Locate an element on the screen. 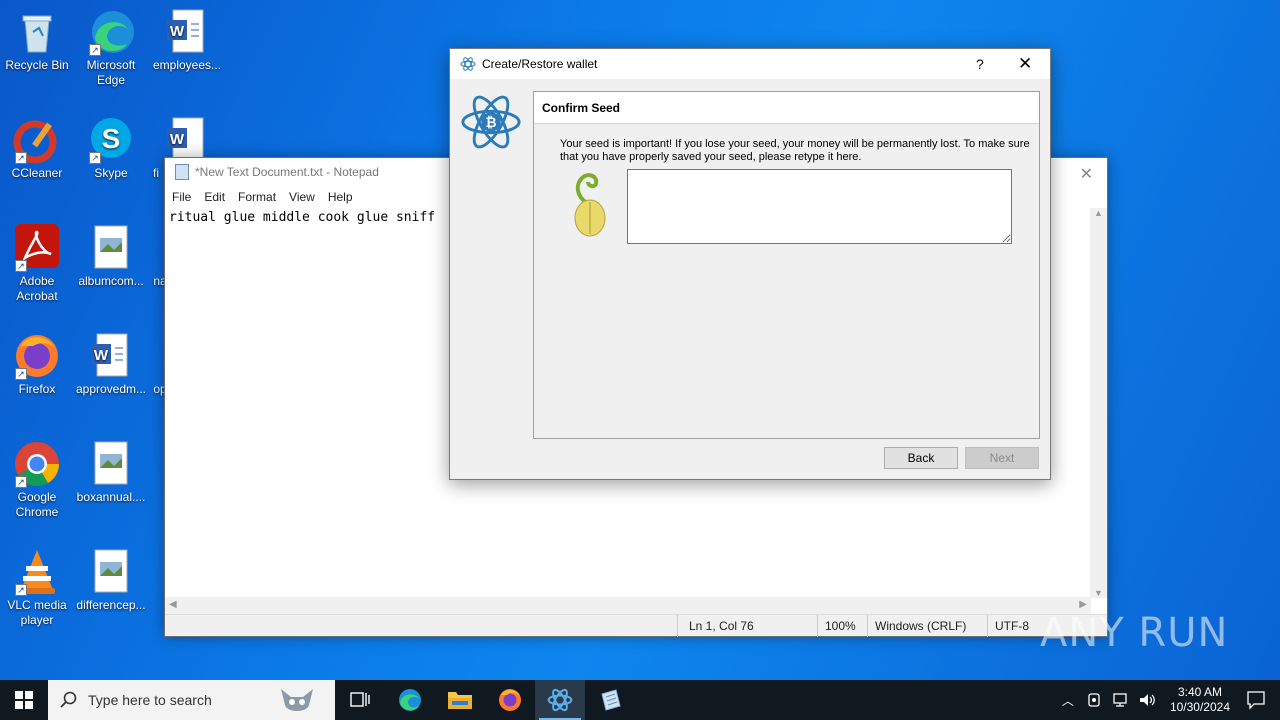 This screenshot has width=1280, height=720. seed-input is located at coordinates (819, 206).